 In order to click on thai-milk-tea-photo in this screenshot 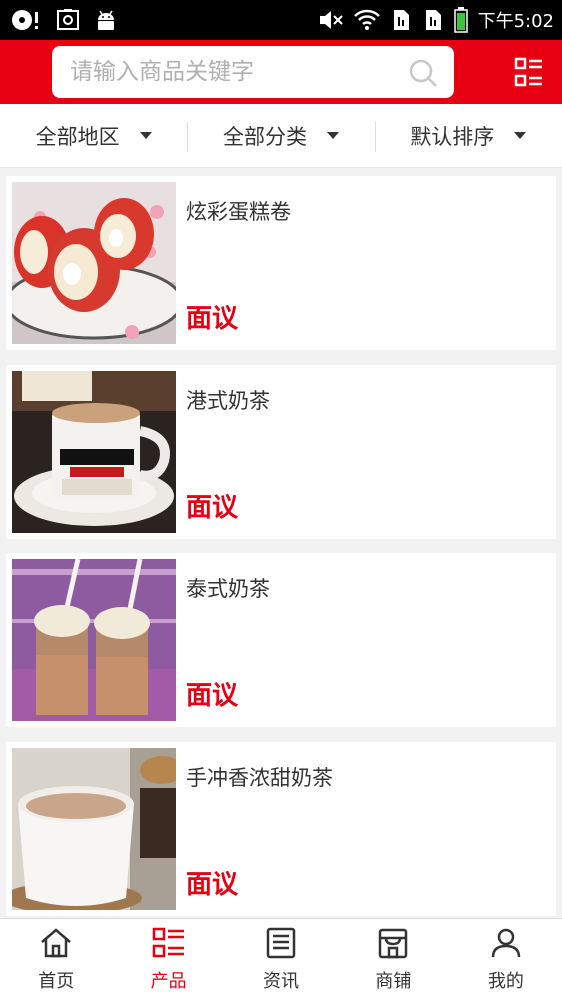, I will do `click(94, 640)`.